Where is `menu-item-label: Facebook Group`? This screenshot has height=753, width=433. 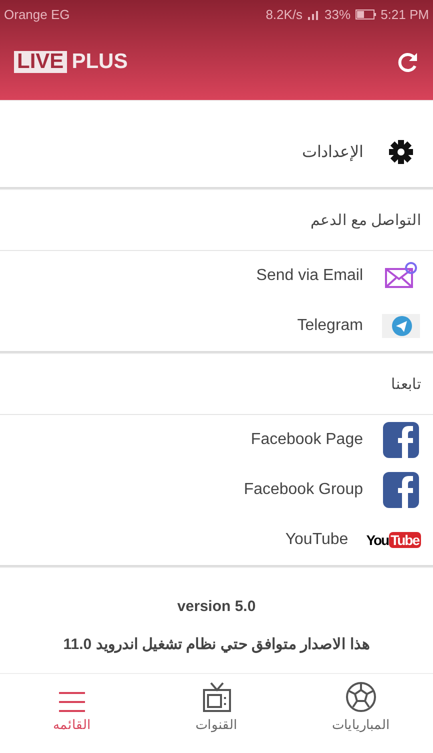
menu-item-label: Facebook Group is located at coordinates (303, 490).